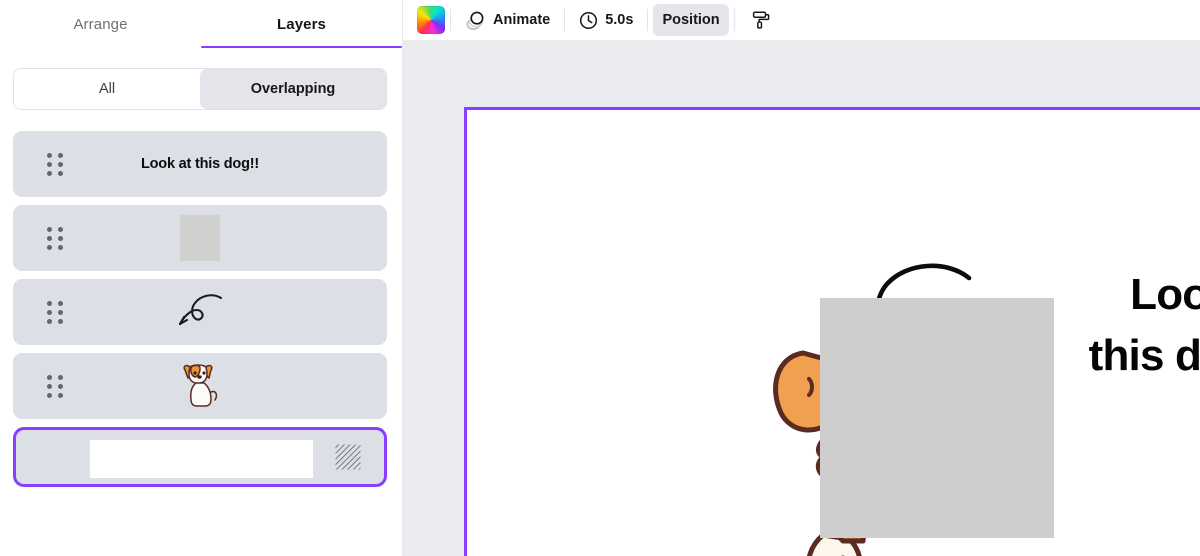 Image resolution: width=1200 pixels, height=556 pixels. I want to click on layer-text-preview: Look at this dog!!, so click(200, 163).